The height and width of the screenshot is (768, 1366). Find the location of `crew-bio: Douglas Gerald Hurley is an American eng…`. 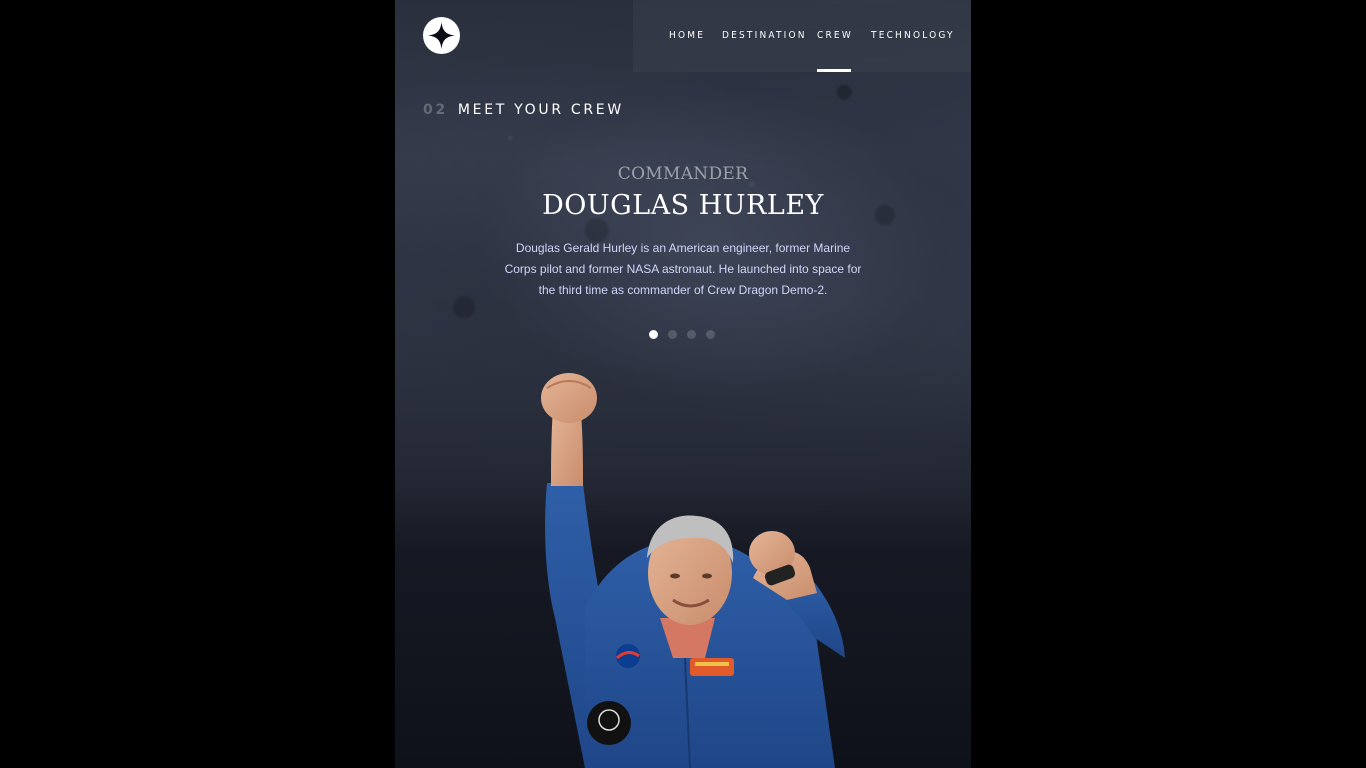

crew-bio: Douglas Gerald Hurley is an American eng… is located at coordinates (683, 269).